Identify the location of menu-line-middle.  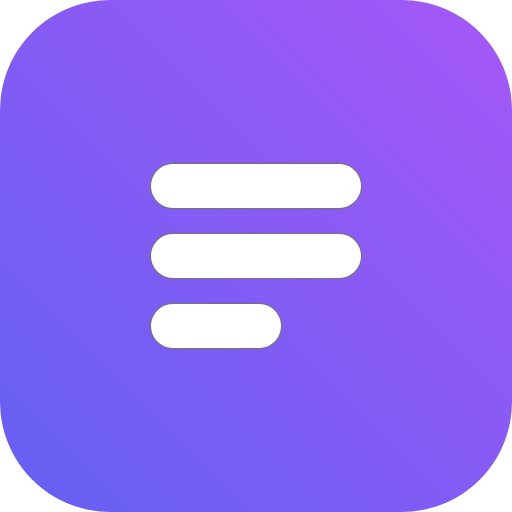
(256, 256).